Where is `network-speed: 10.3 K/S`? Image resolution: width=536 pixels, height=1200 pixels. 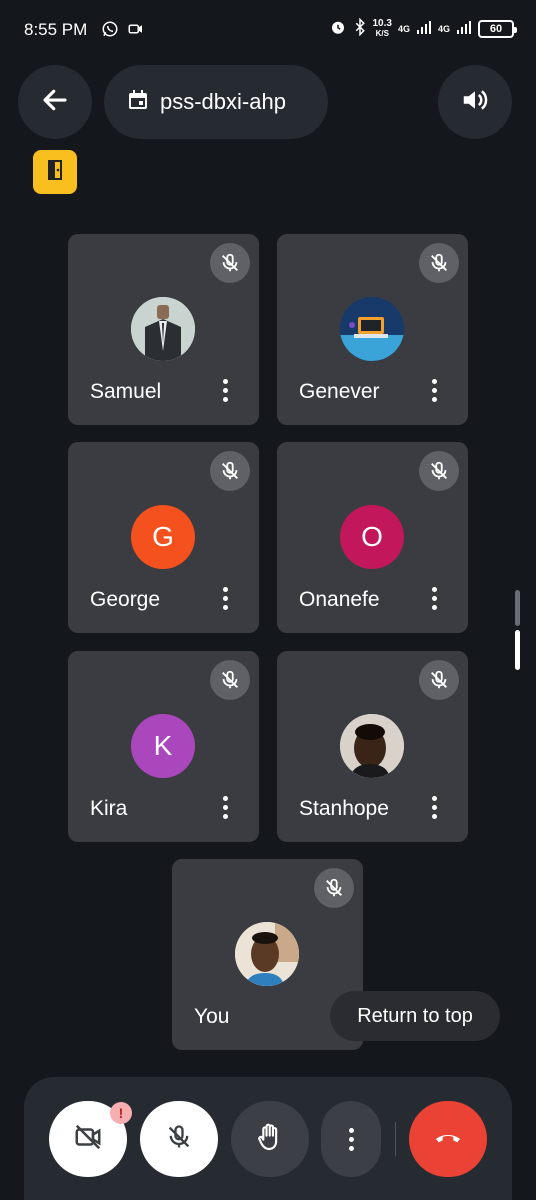 network-speed: 10.3 K/S is located at coordinates (382, 27).